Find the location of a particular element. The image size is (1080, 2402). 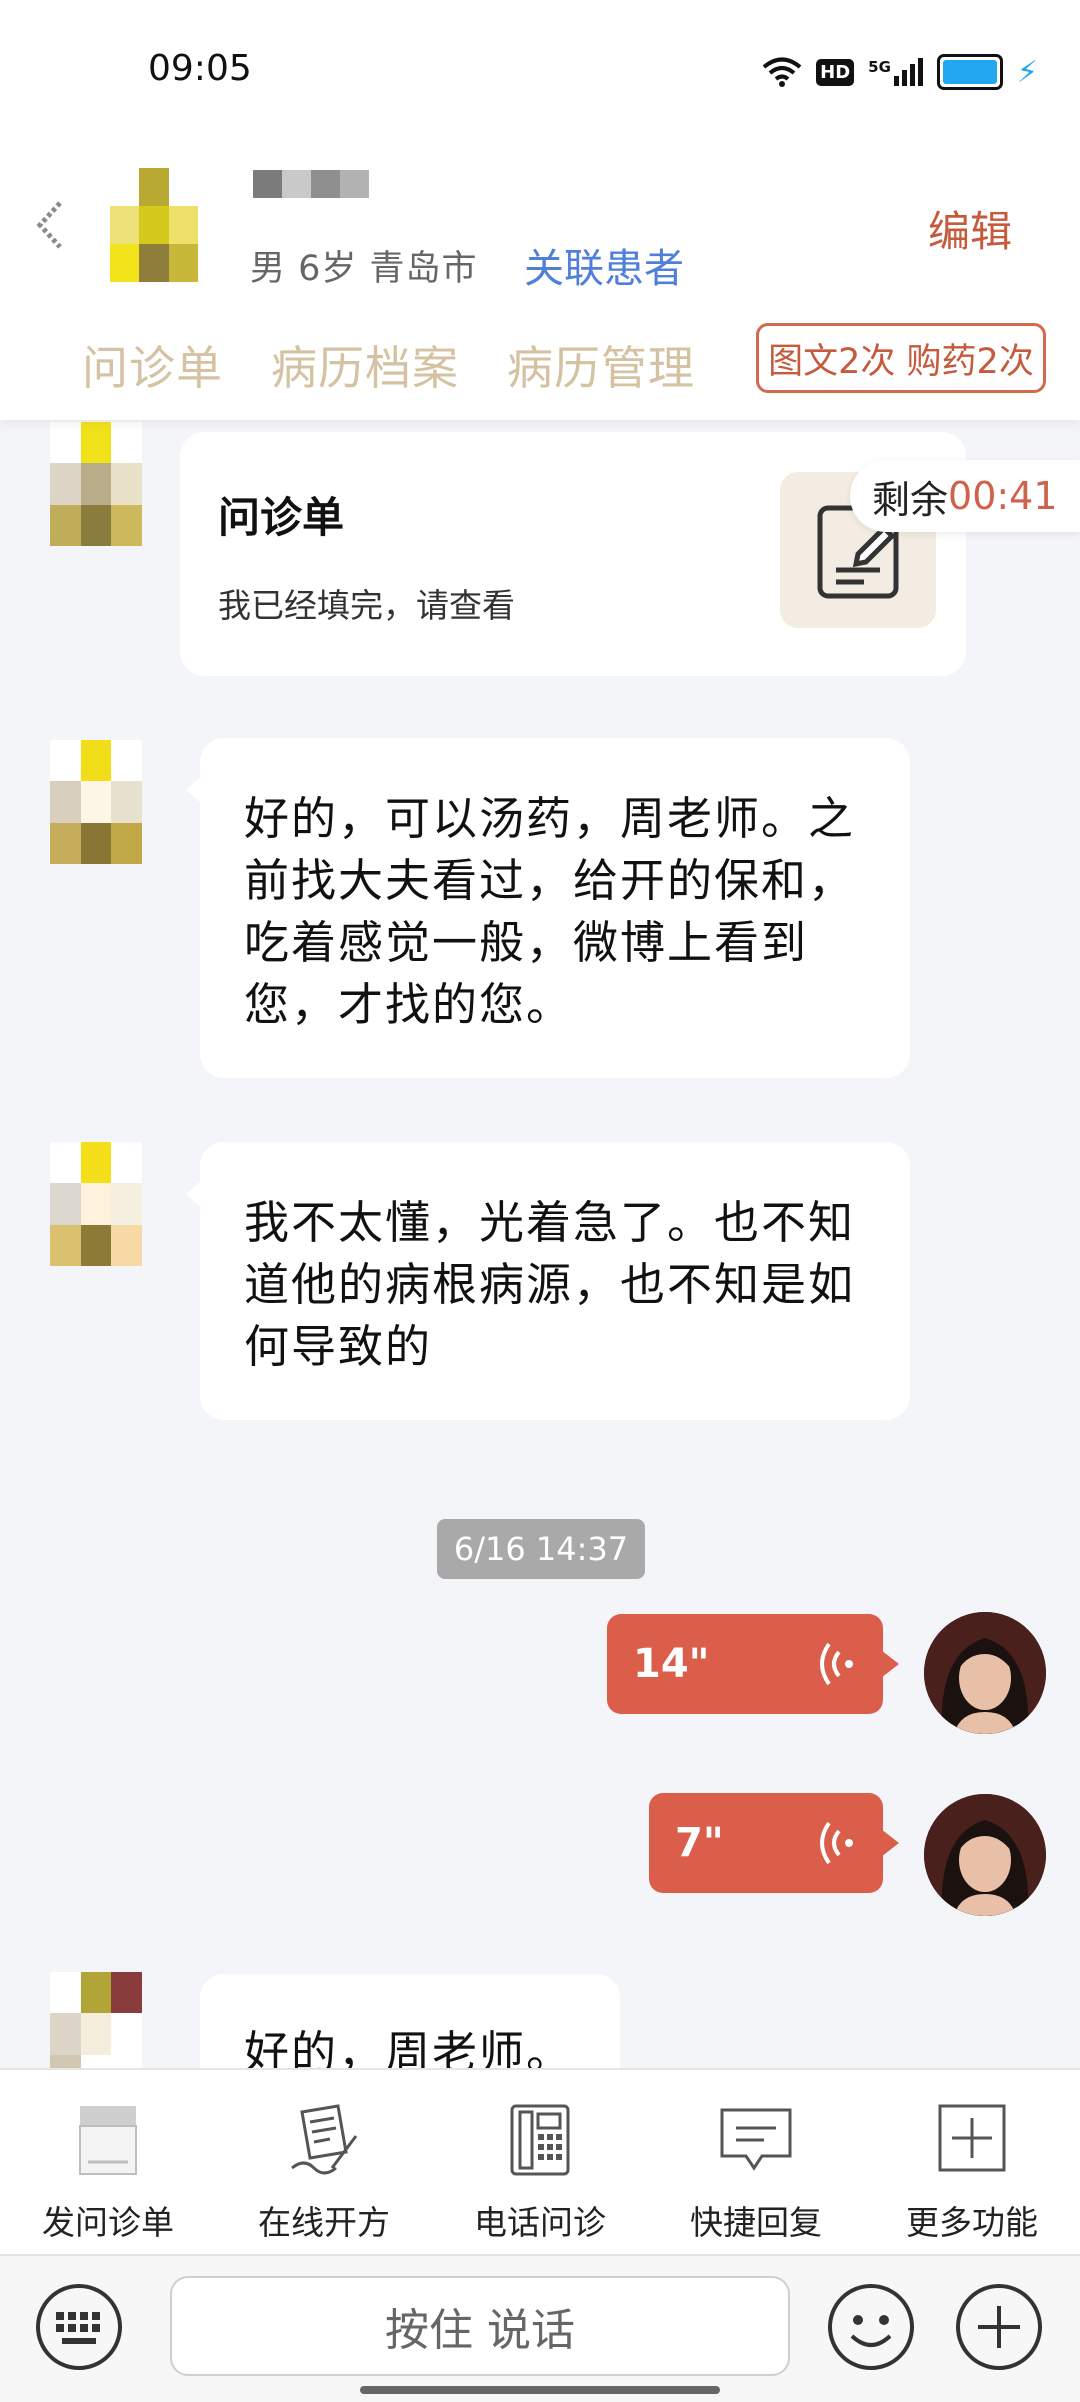

emoji-icon is located at coordinates (871, 2327).